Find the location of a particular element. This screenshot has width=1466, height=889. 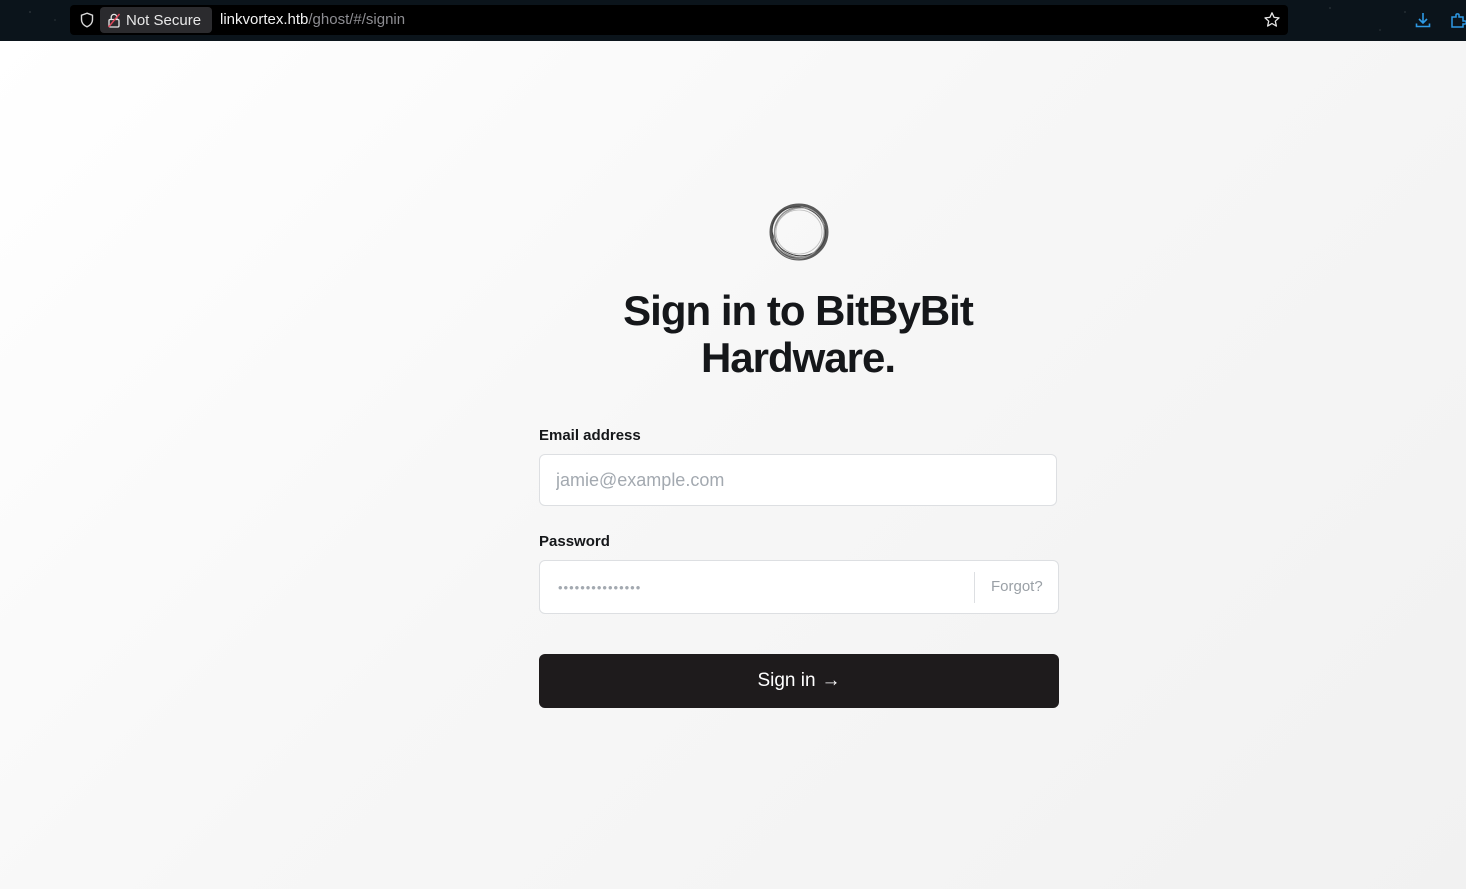

page-title: Sign in to BitByBit Hardware. is located at coordinates (798, 334).